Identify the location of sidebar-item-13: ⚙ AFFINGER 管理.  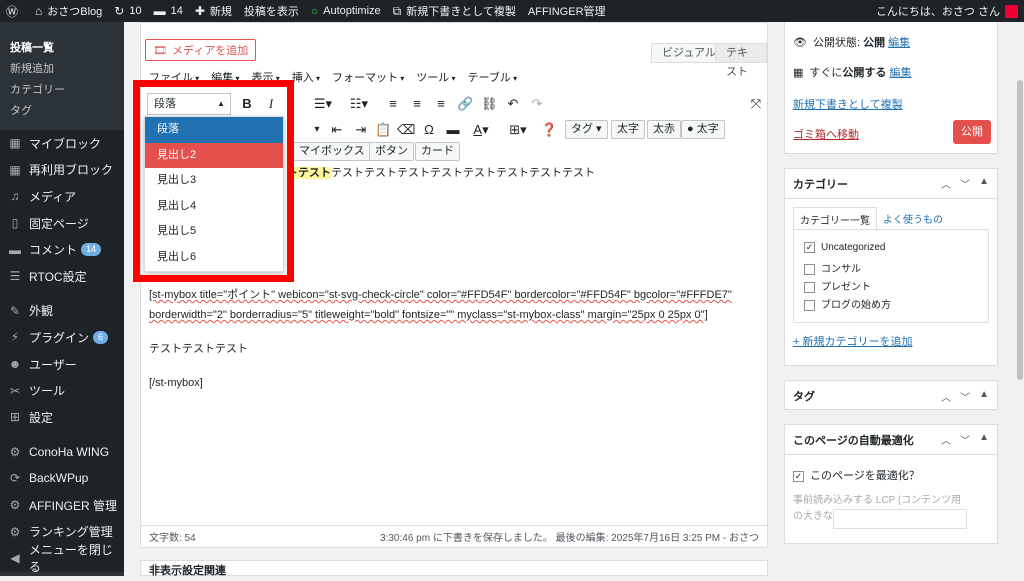
(62, 505).